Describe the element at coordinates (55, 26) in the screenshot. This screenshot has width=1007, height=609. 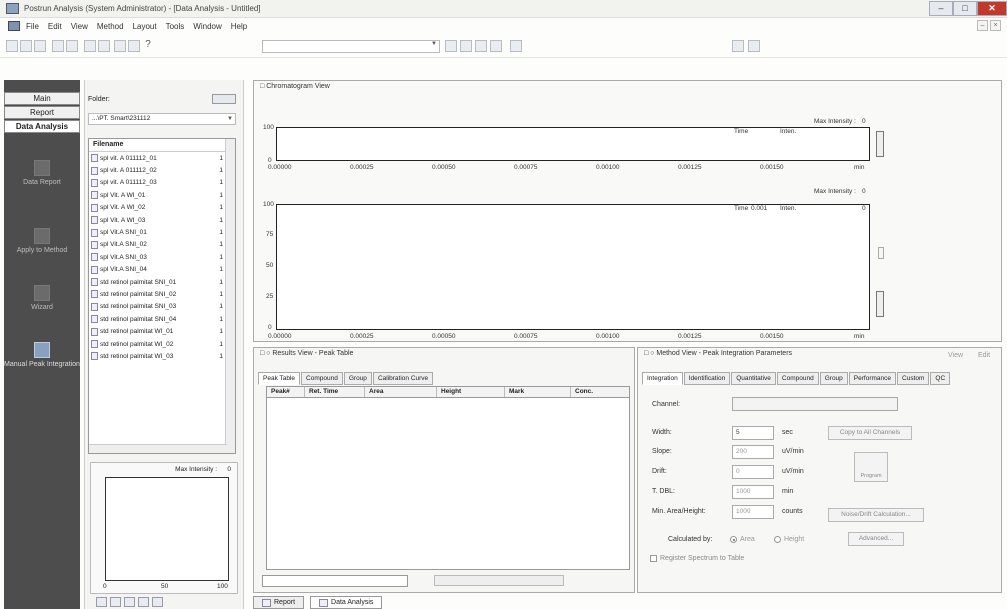
I see `menu-edit: Edit` at that location.